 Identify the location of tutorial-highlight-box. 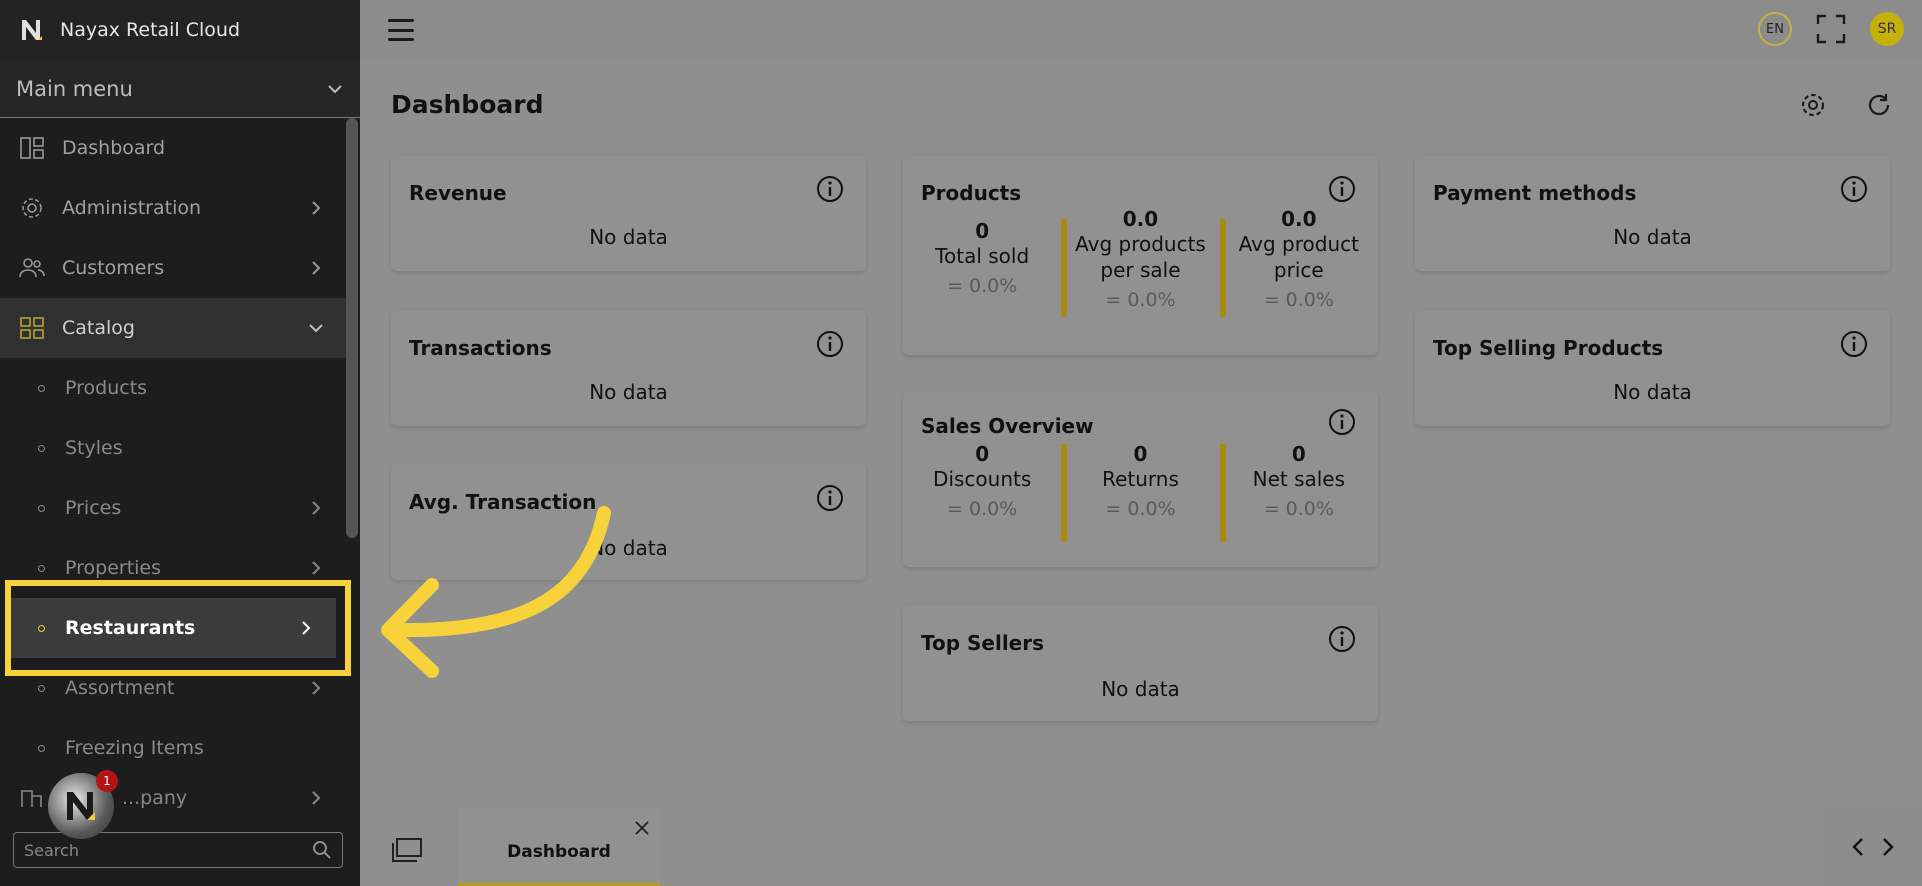
(178, 628).